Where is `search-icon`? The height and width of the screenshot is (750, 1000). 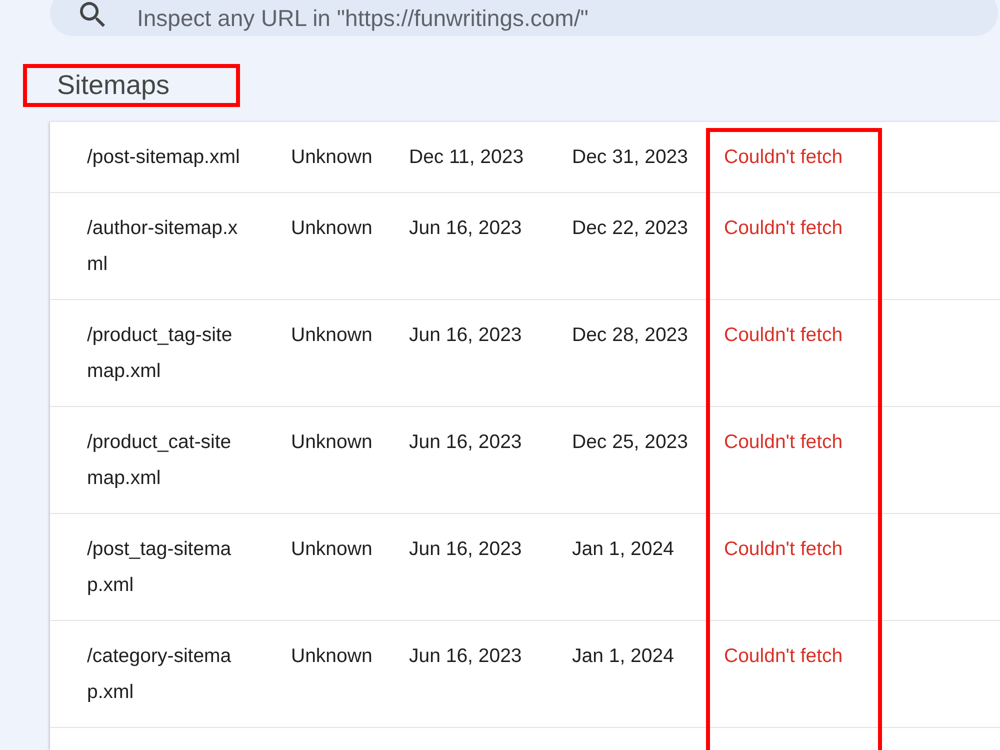
search-icon is located at coordinates (92, 14).